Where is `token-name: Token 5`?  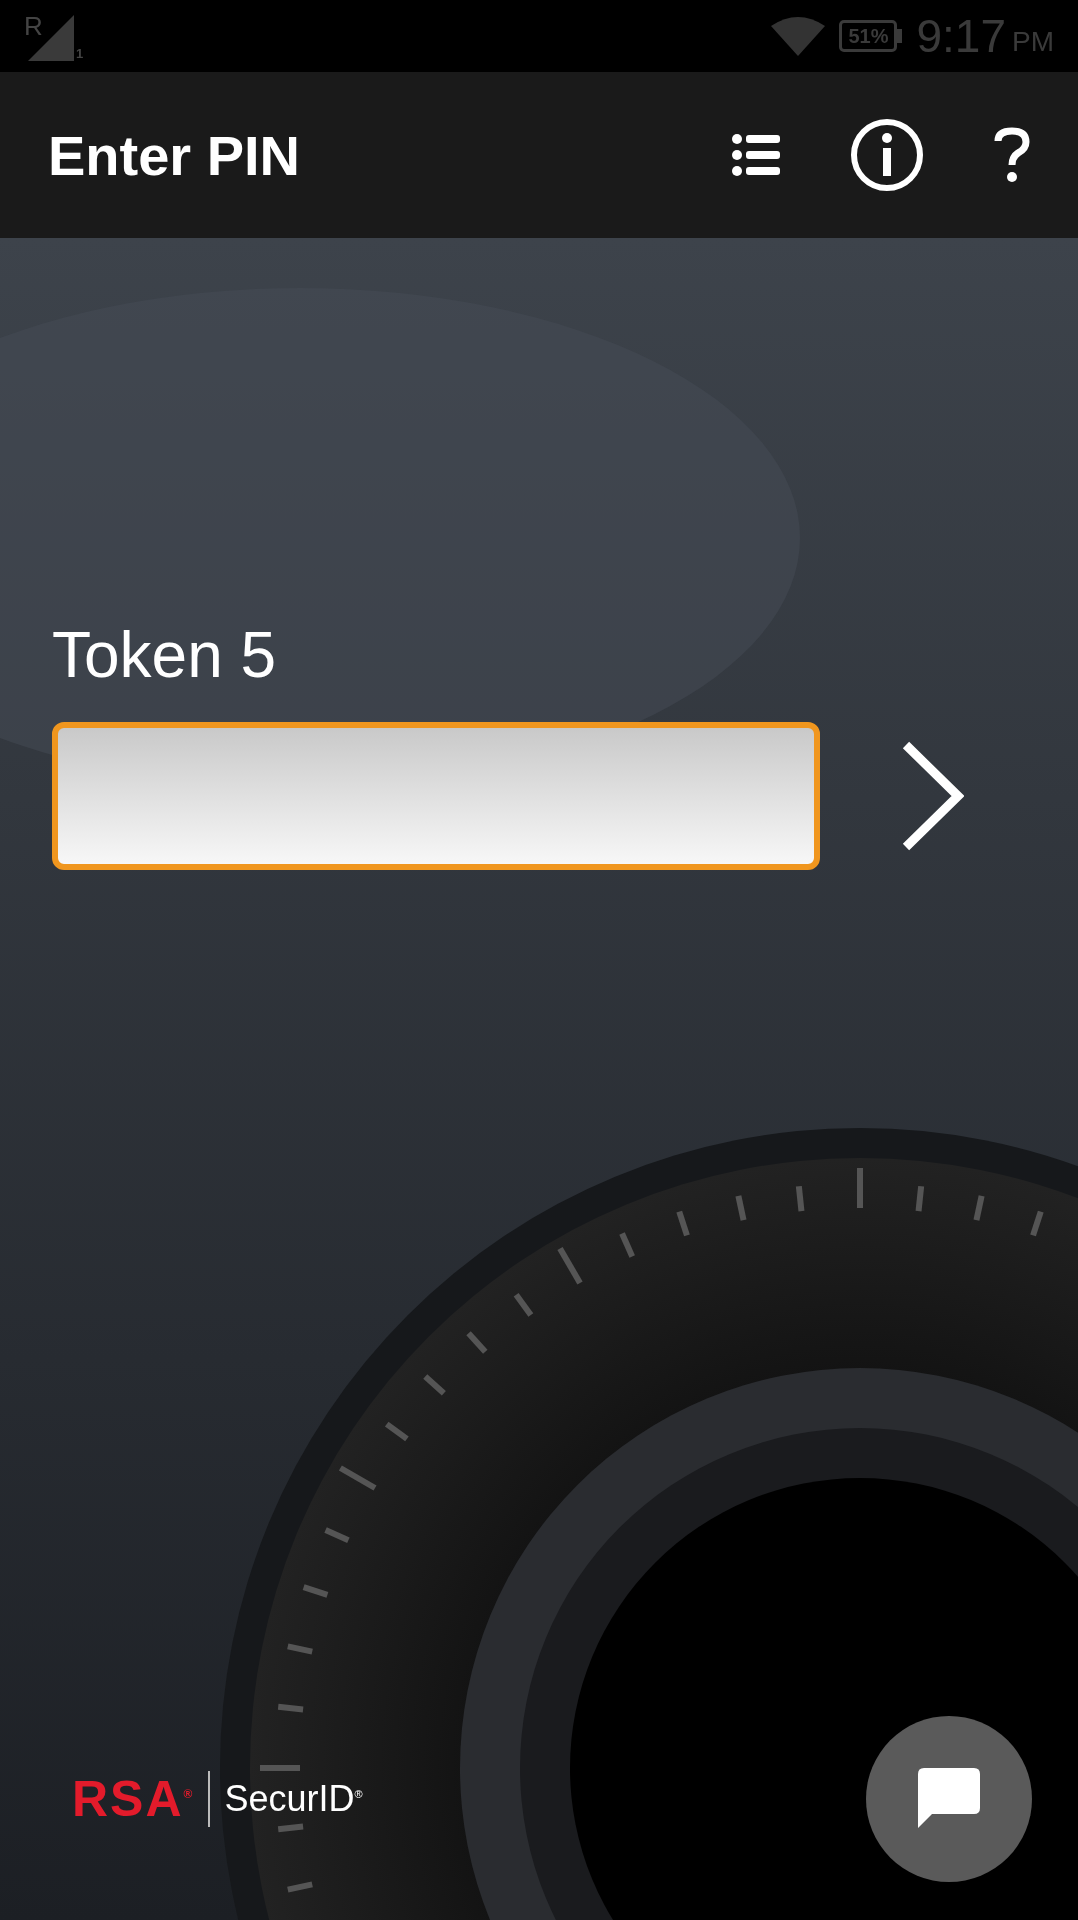
token-name: Token 5 is located at coordinates (165, 655).